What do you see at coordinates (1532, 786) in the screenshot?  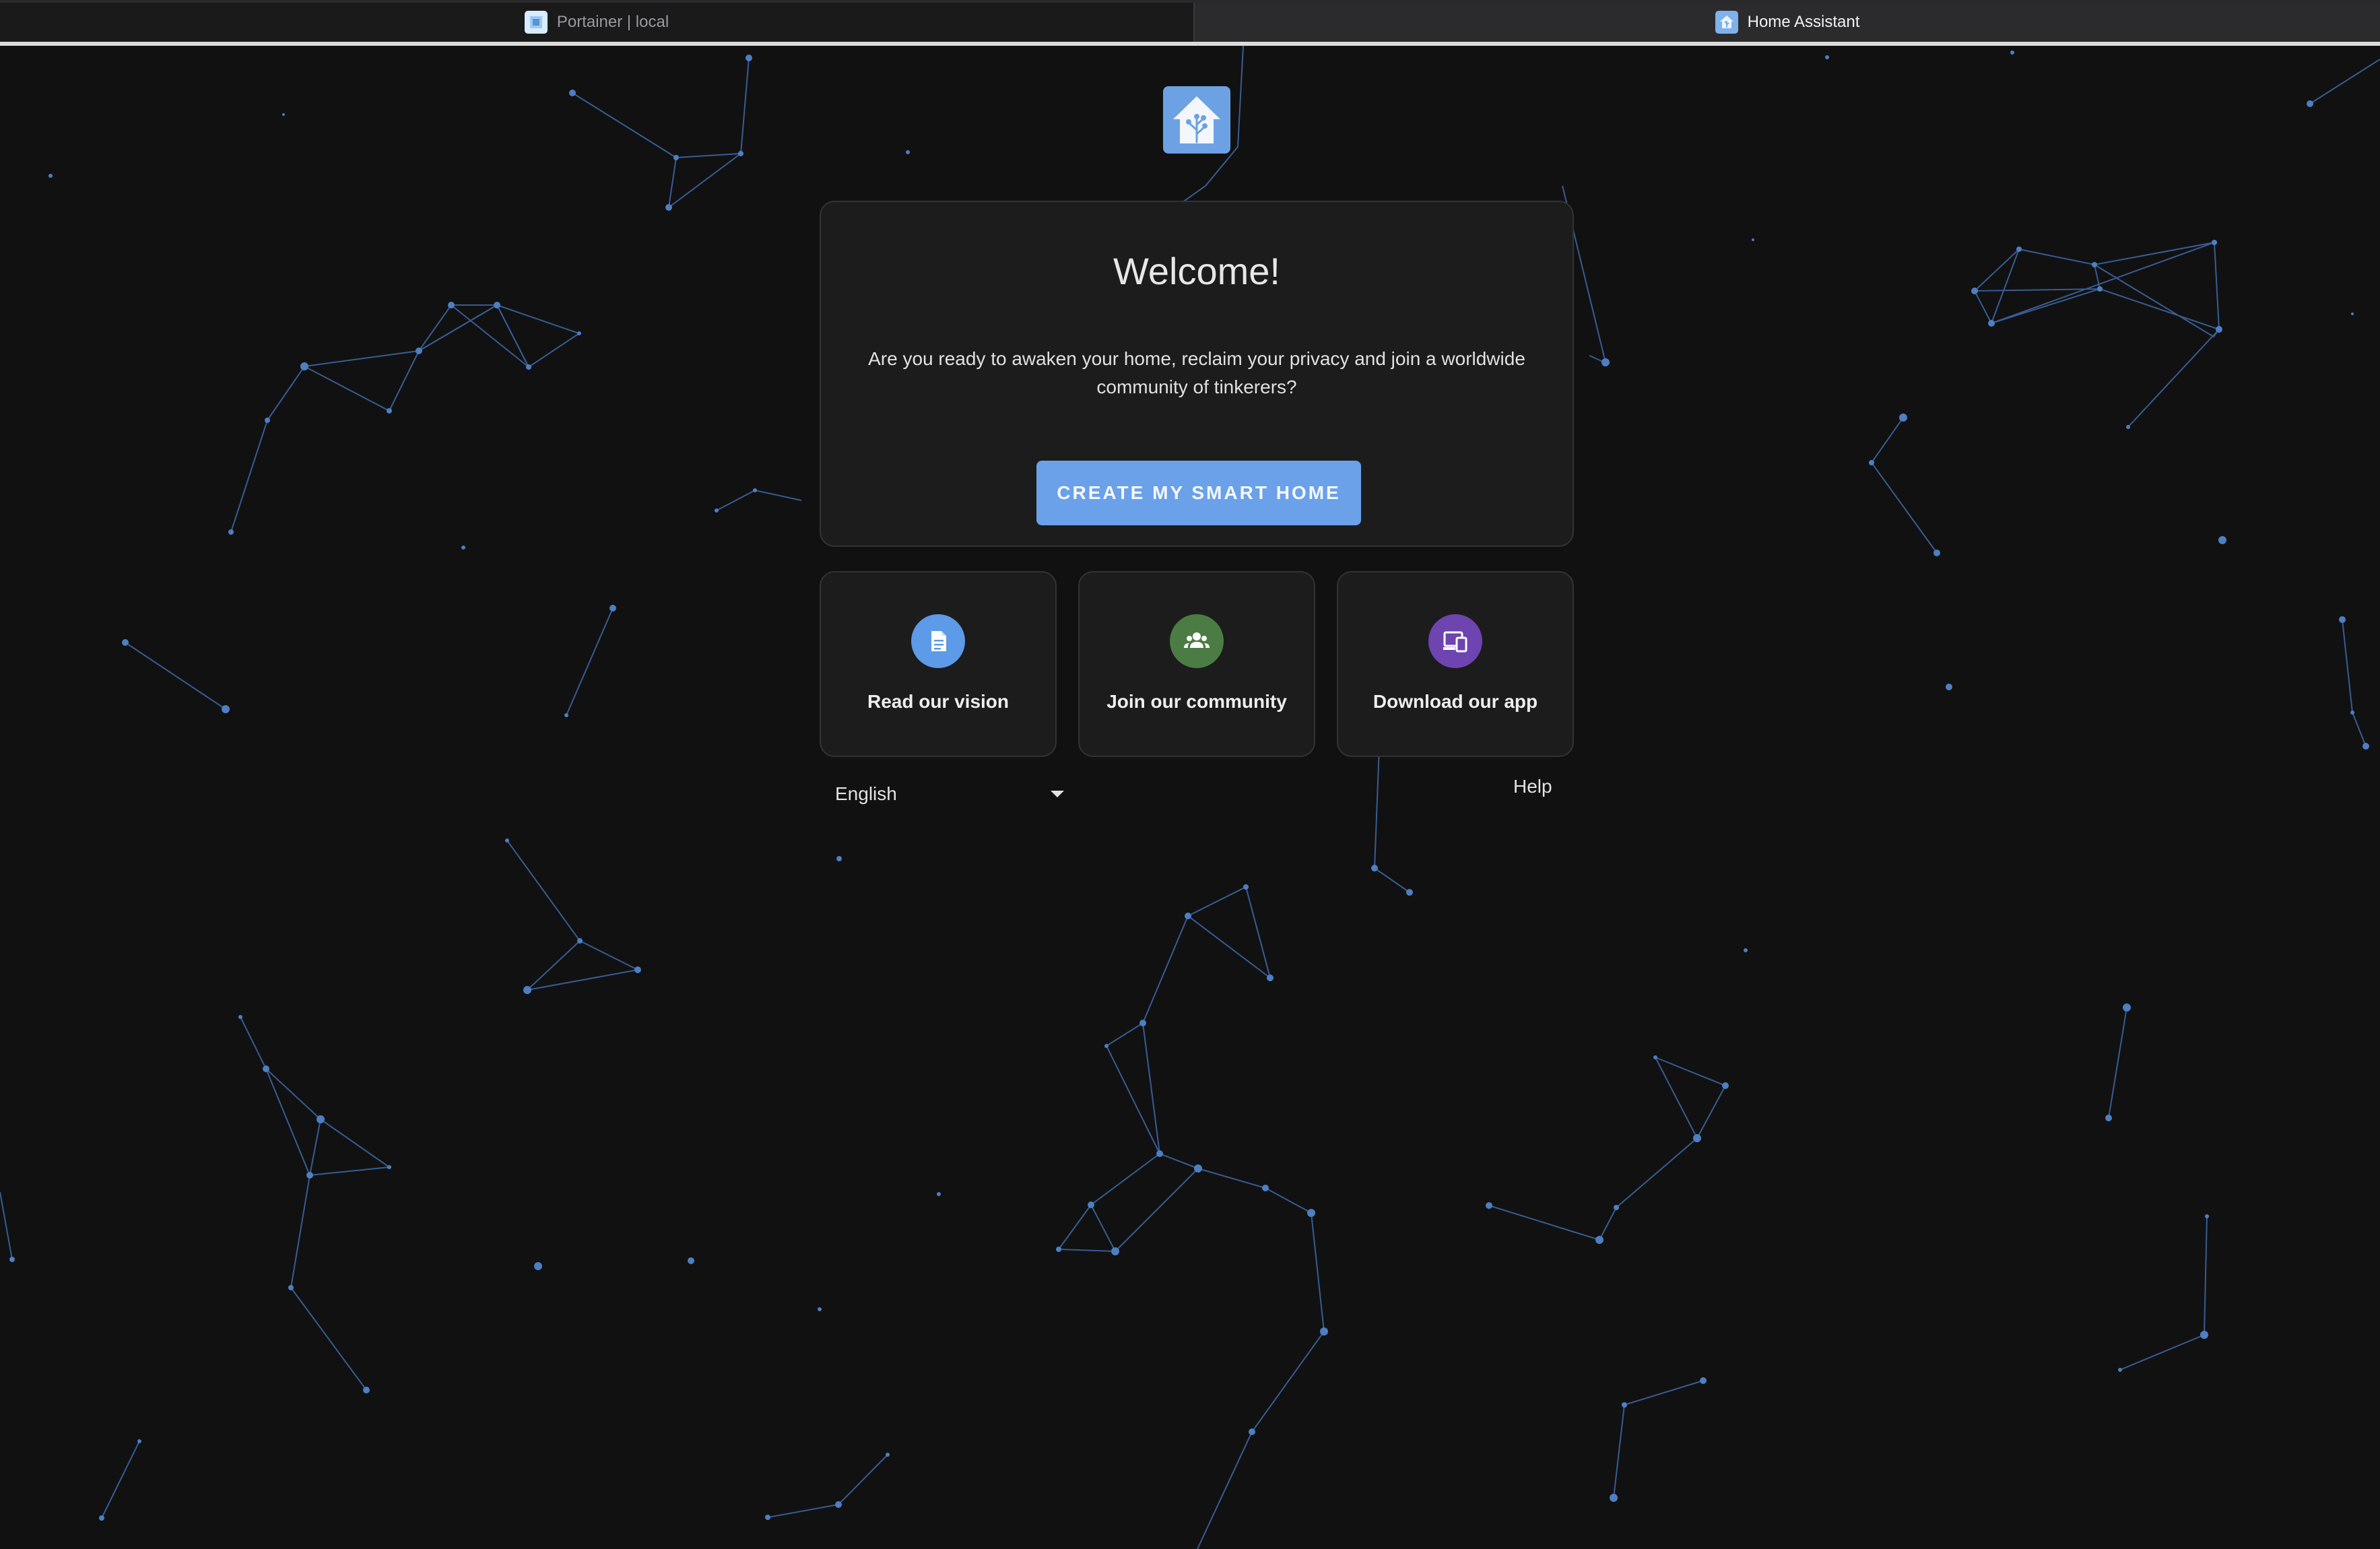 I see `help-link: Help` at bounding box center [1532, 786].